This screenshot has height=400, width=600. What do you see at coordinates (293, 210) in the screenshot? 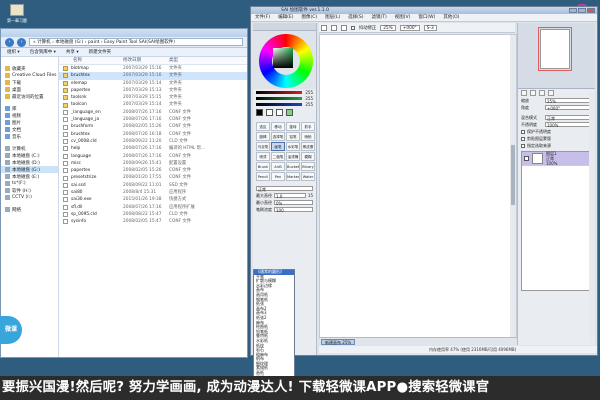
I see `density-field: 100` at bounding box center [293, 210].